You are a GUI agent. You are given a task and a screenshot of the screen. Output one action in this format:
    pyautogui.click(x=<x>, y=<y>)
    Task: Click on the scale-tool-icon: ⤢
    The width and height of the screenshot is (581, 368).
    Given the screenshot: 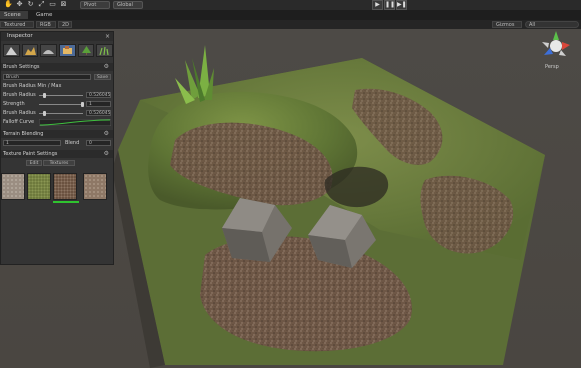 What is the action you would take?
    pyautogui.click(x=41, y=4)
    